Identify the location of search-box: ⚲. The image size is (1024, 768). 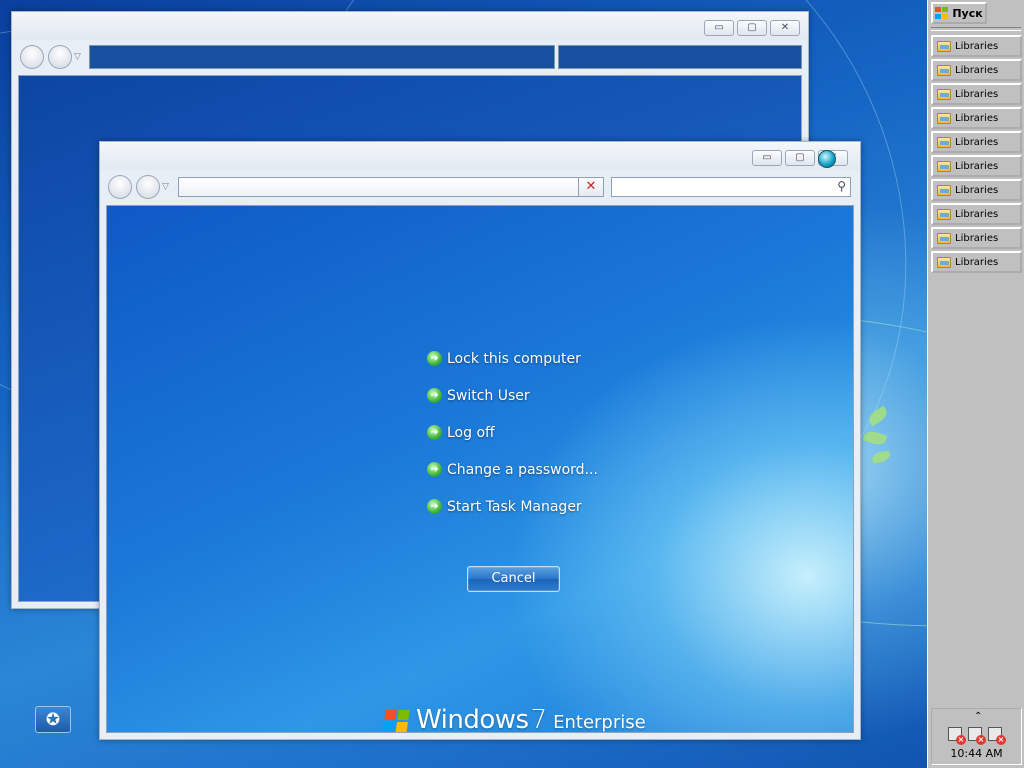
(731, 187).